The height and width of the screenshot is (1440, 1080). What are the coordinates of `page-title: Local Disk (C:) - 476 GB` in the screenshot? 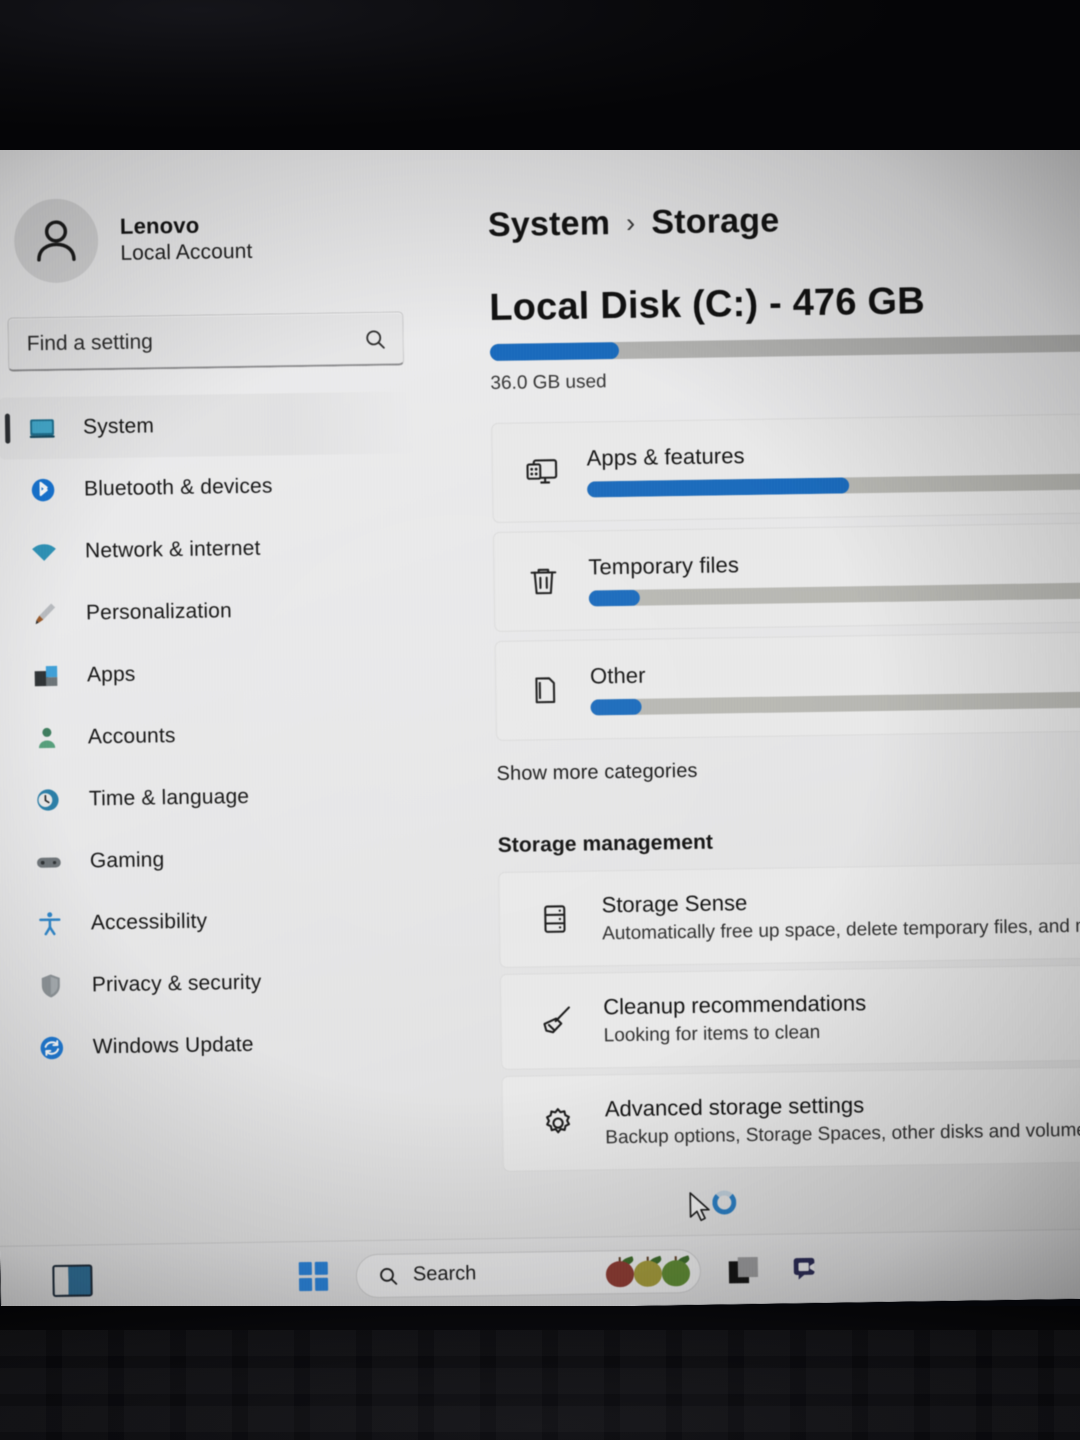 It's located at (707, 305).